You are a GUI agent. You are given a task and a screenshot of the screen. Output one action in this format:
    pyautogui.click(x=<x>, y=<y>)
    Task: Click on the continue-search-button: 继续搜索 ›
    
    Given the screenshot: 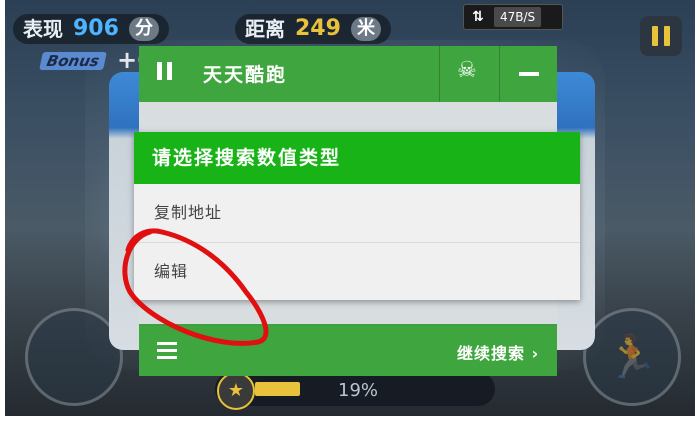 What is the action you would take?
    pyautogui.click(x=498, y=352)
    